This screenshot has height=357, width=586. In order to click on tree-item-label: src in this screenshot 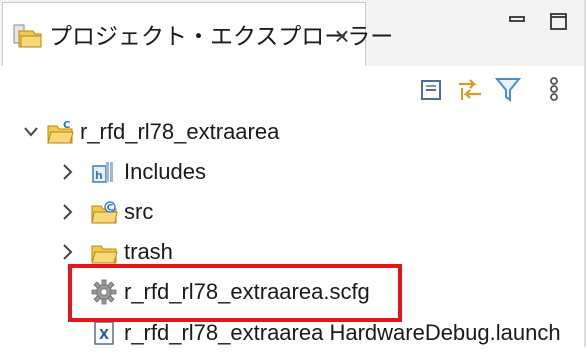, I will do `click(139, 211)`.